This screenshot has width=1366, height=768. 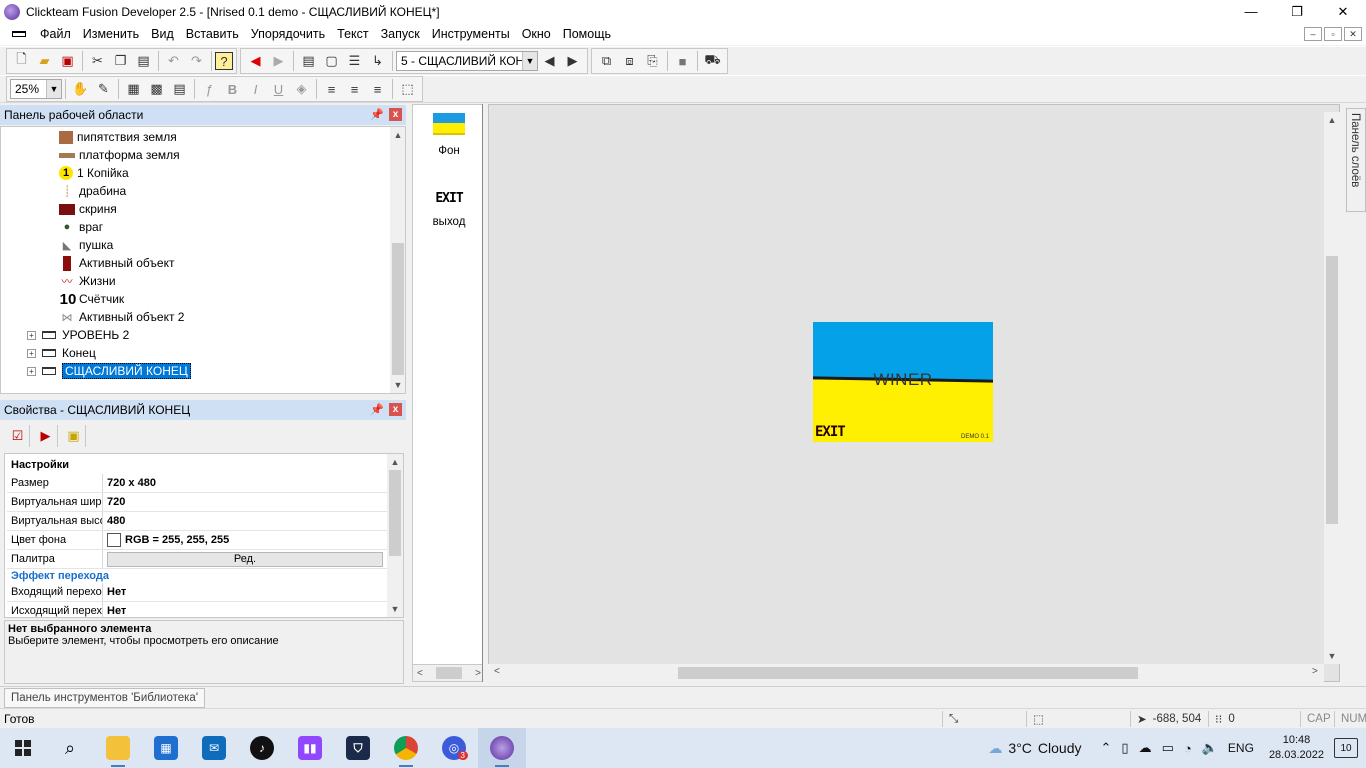 I want to click on property-row: Виртуальная высо 480, so click(x=197, y=521).